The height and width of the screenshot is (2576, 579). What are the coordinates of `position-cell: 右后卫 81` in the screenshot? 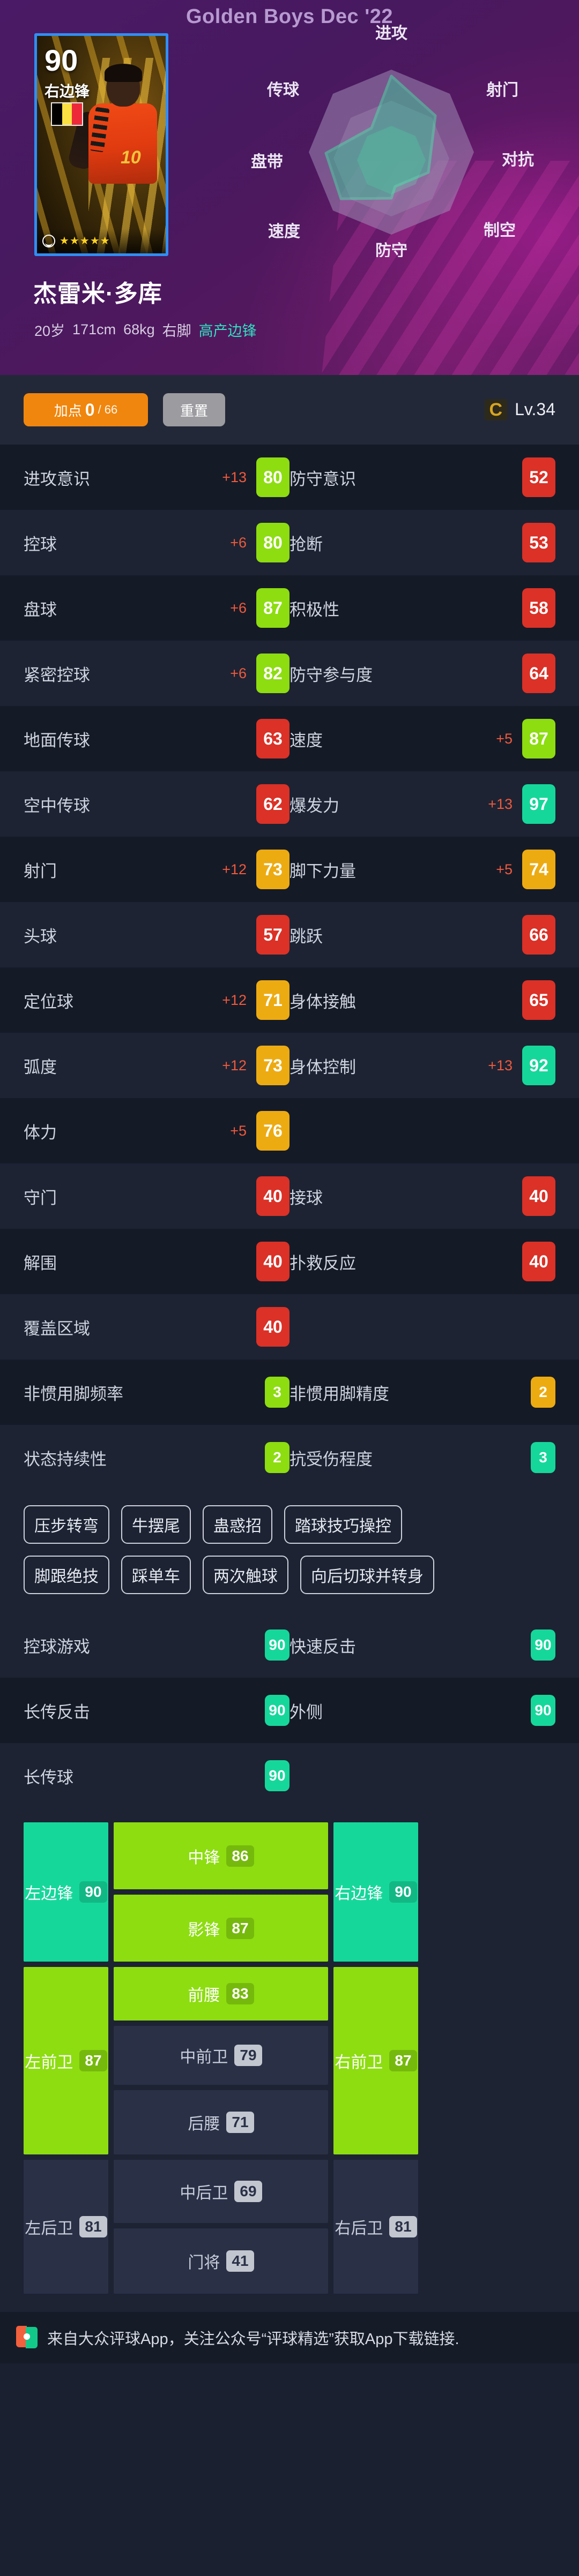 It's located at (375, 2227).